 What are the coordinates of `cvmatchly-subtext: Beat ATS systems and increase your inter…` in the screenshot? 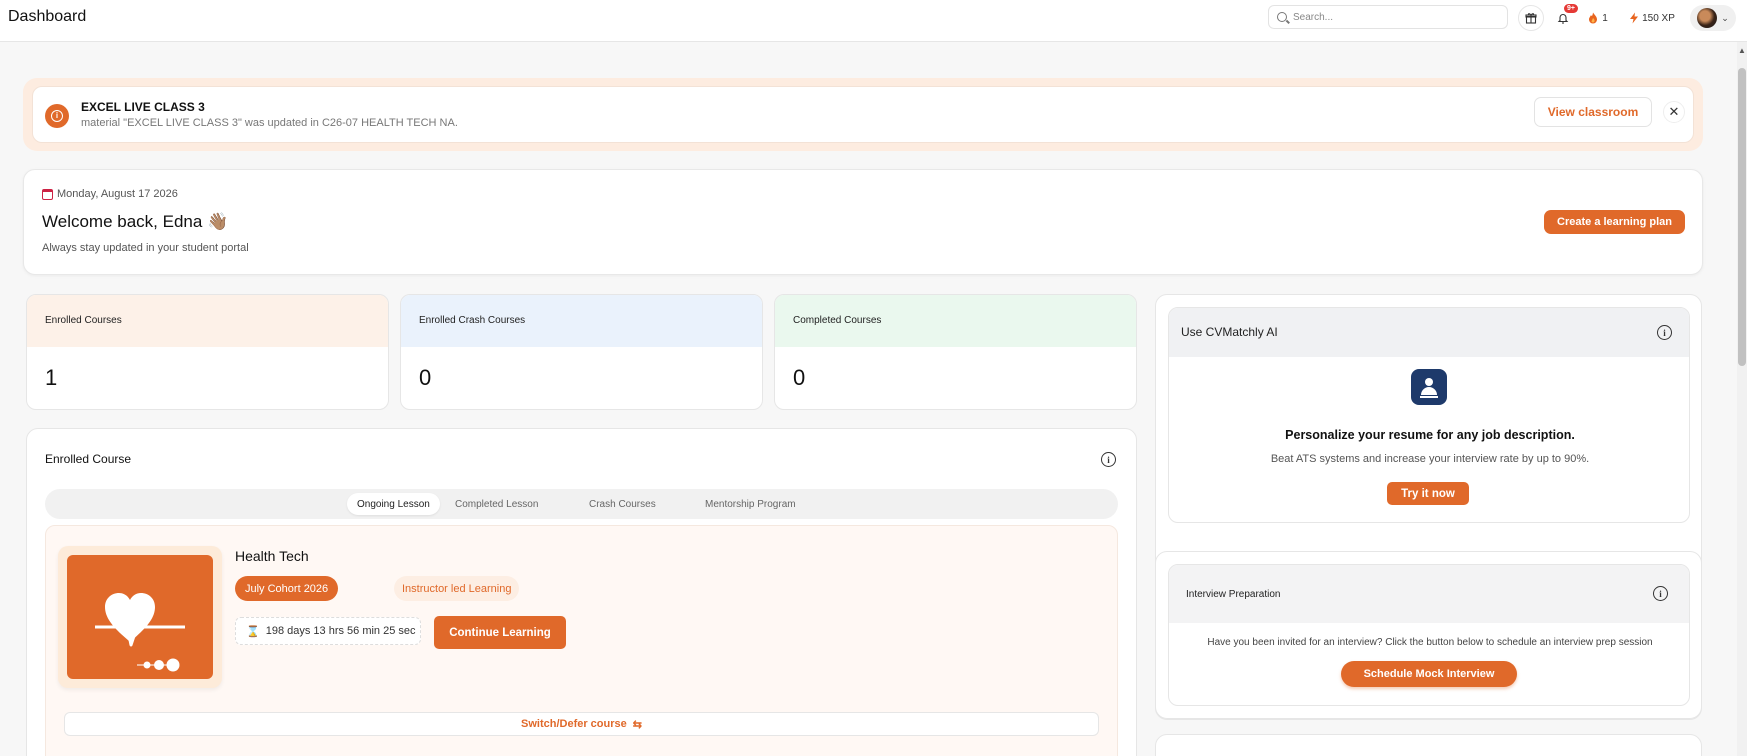 It's located at (1430, 459).